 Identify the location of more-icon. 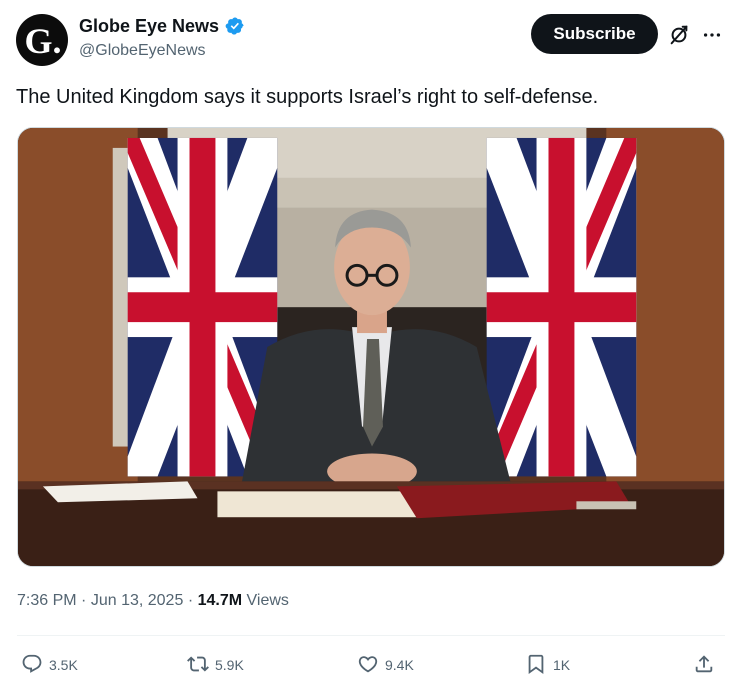
(712, 35).